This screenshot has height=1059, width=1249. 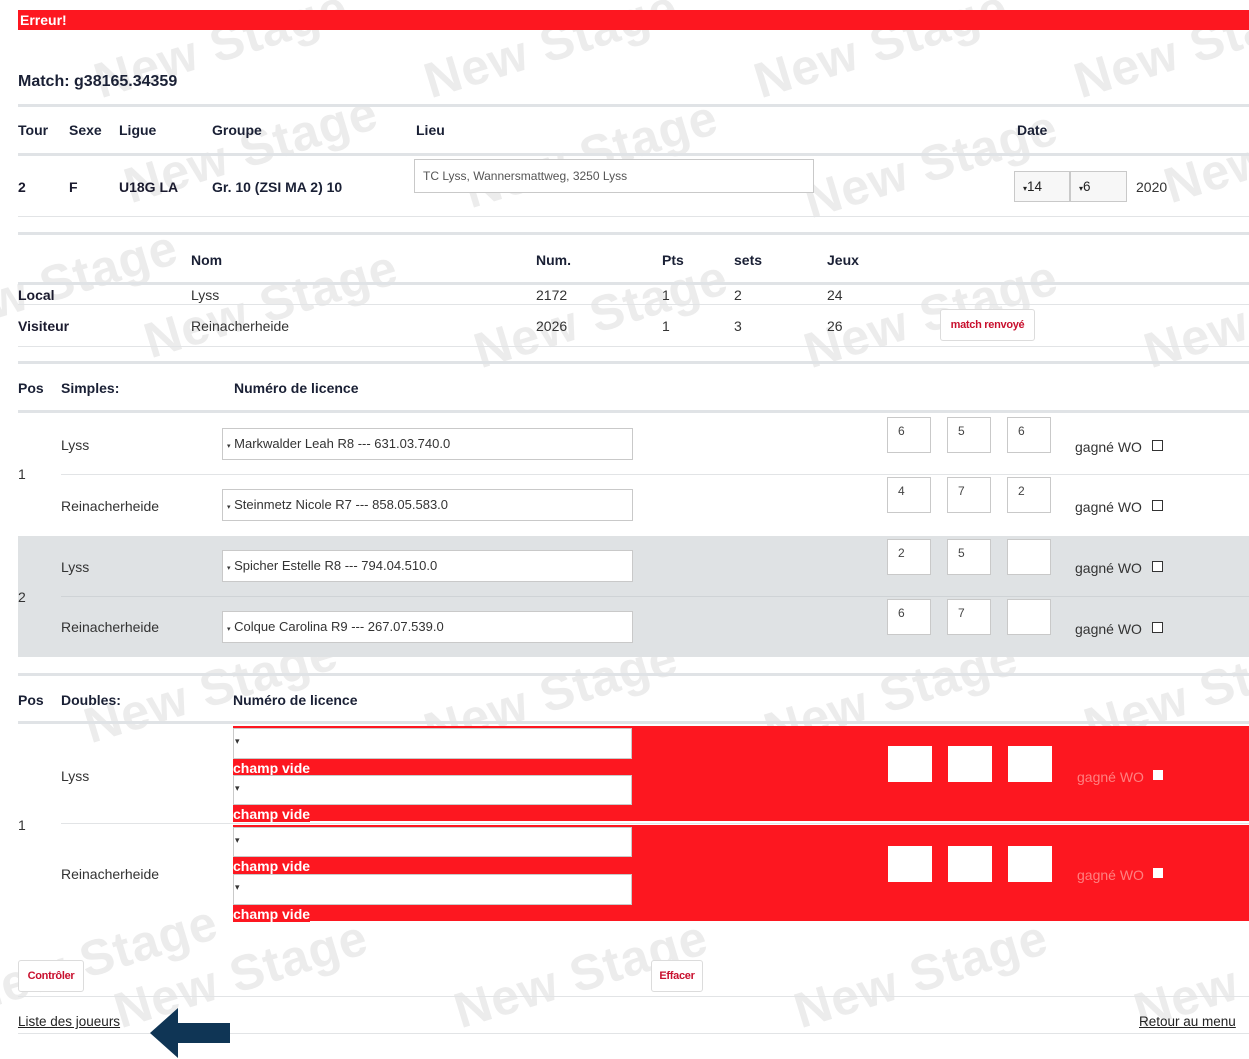 What do you see at coordinates (138, 130) in the screenshot?
I see `header-ligue: Ligue` at bounding box center [138, 130].